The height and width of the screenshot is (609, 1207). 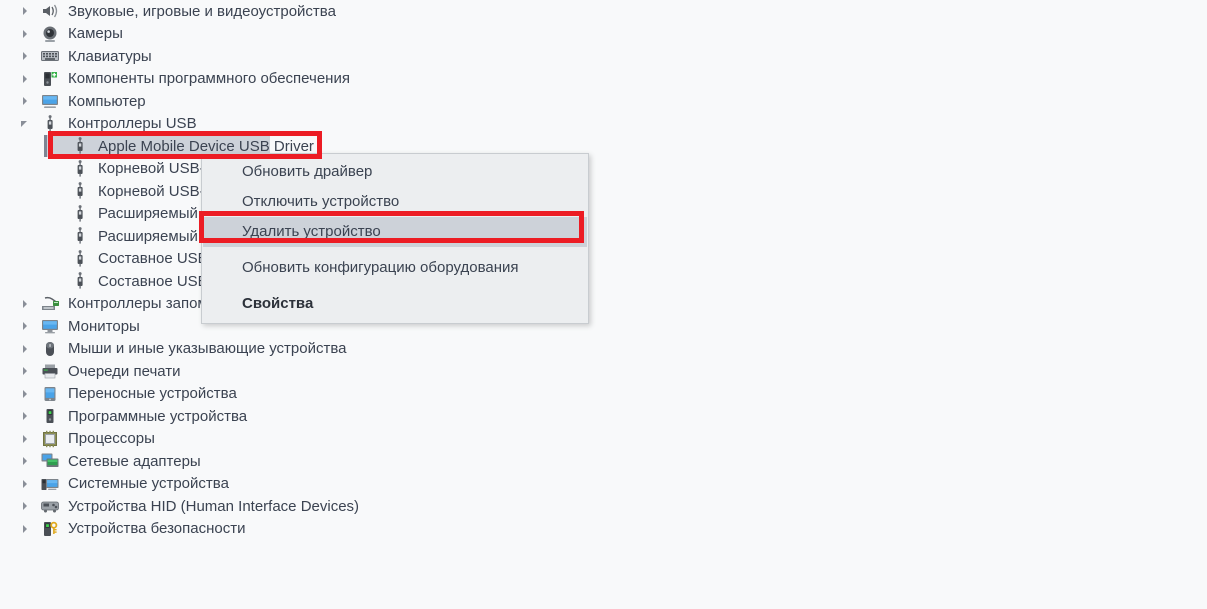 What do you see at coordinates (603, 529) in the screenshot?
I see `tree-item: Устройства безопасности` at bounding box center [603, 529].